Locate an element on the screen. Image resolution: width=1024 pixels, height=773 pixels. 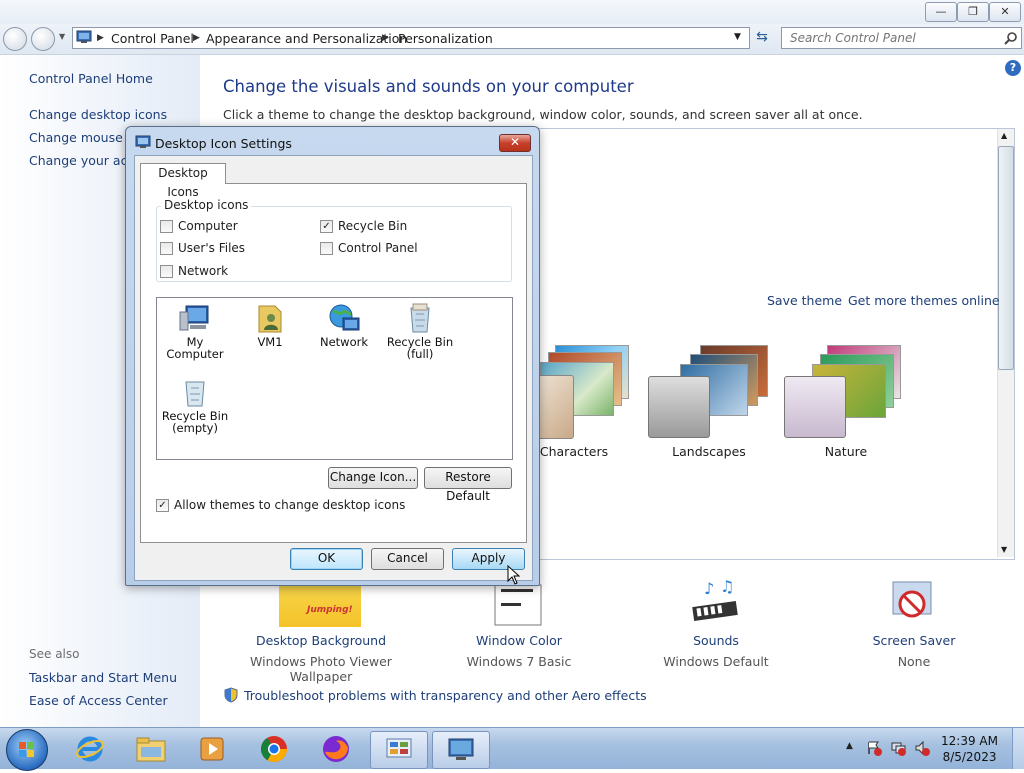
theme-landscapes-label: Landscapes is located at coordinates (709, 451).